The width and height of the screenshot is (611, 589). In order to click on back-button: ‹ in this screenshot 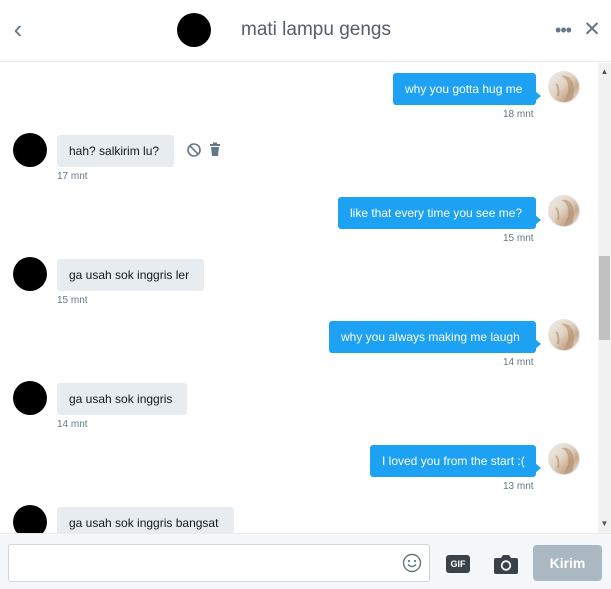, I will do `click(18, 29)`.